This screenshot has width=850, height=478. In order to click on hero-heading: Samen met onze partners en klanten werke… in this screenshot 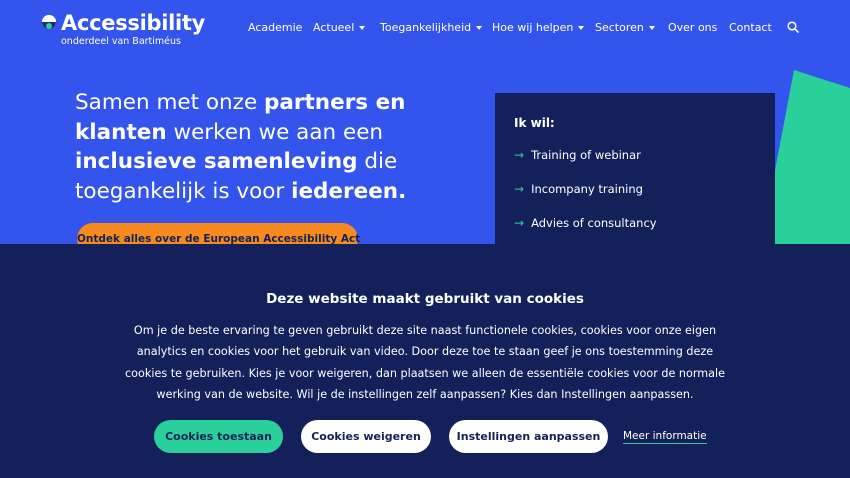, I will do `click(241, 147)`.